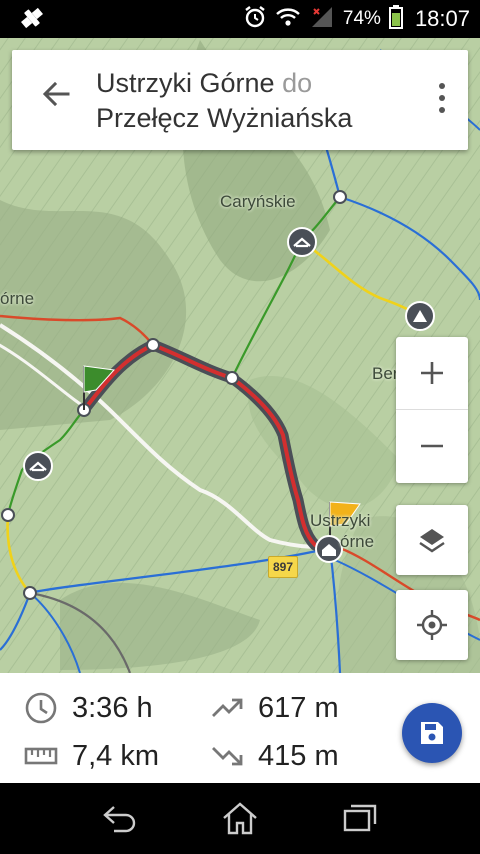 The image size is (480, 854). I want to click on map-label-ber: Ber, so click(385, 373).